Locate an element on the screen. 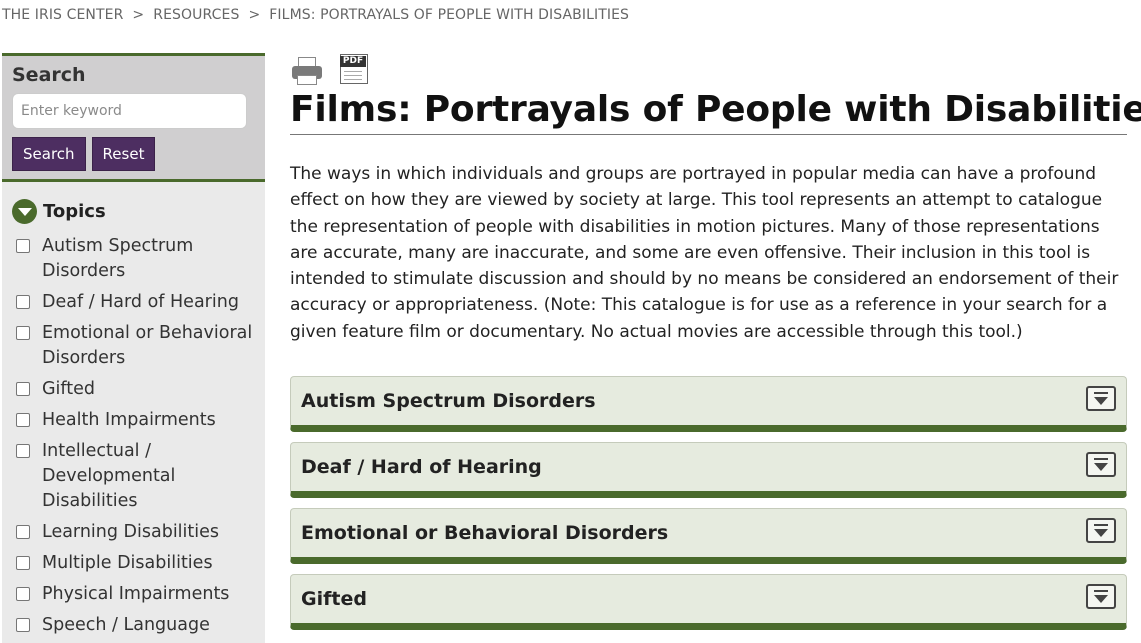 This screenshot has width=1141, height=643. search-title: Search is located at coordinates (49, 75).